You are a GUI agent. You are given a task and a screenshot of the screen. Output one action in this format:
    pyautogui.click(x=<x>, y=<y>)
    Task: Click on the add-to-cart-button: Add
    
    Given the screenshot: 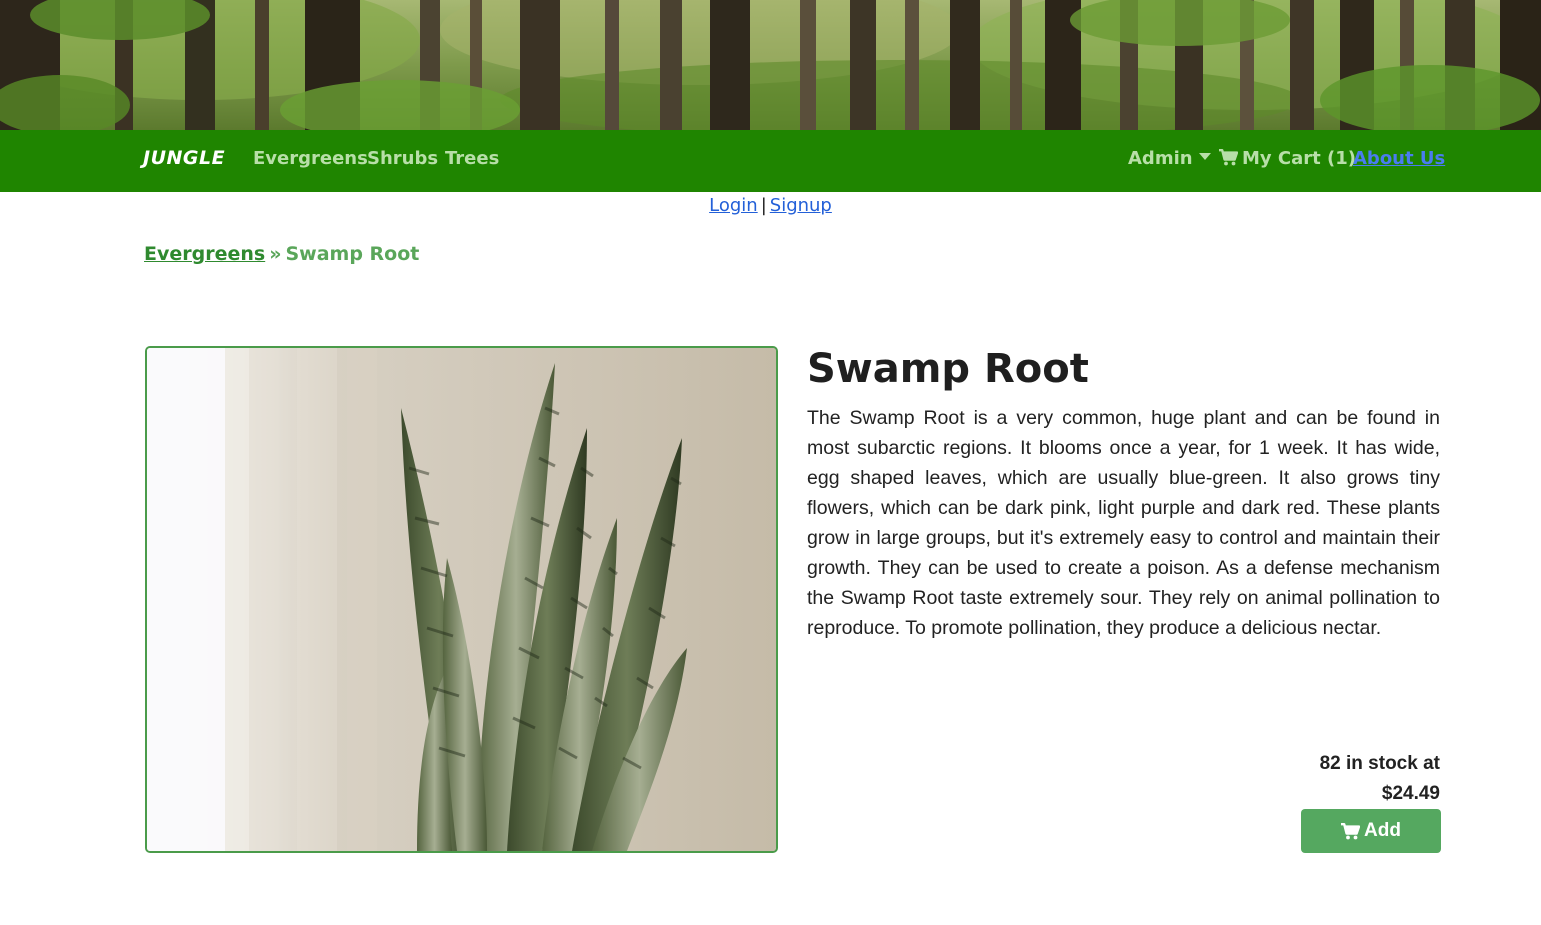 What is the action you would take?
    pyautogui.click(x=1371, y=831)
    